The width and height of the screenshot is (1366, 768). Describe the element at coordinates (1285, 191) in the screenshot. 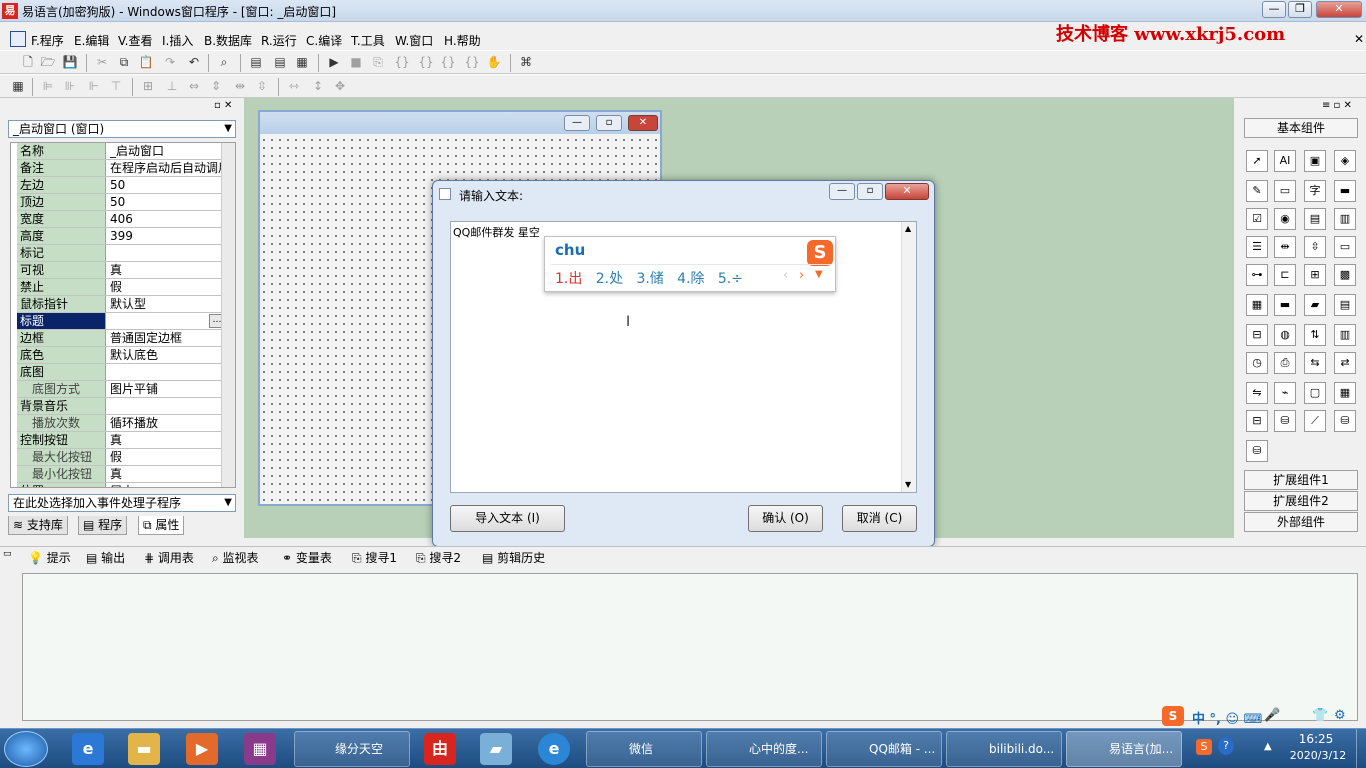

I see `groupbox-icon: ▭` at that location.